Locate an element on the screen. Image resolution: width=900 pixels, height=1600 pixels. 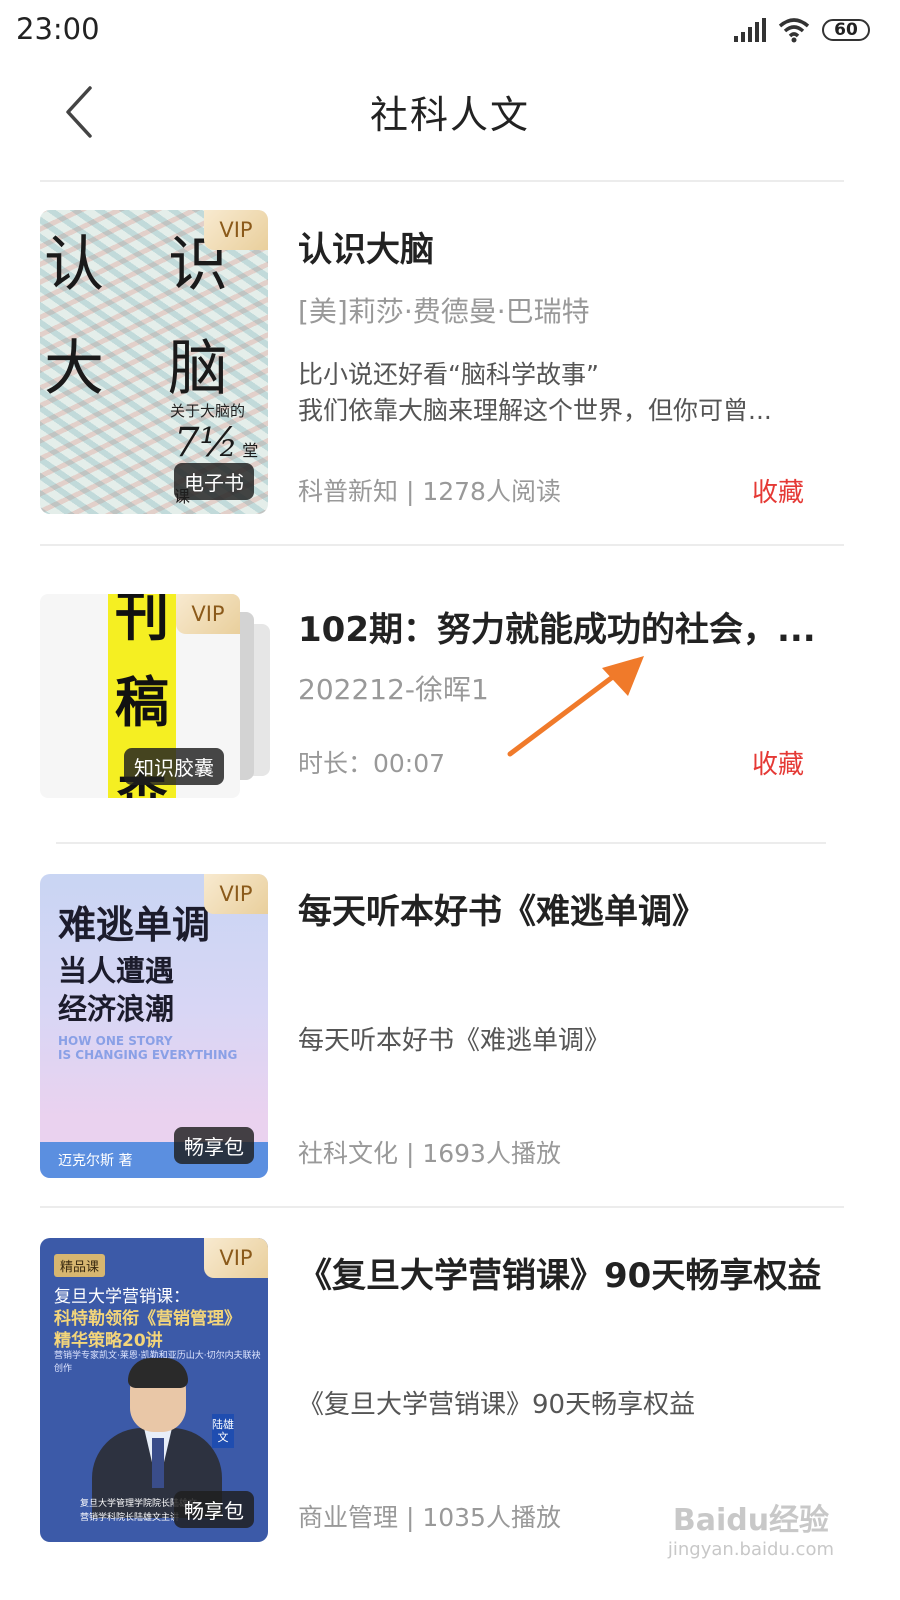
lecturer-name: 陆雄文 is located at coordinates (223, 1431).